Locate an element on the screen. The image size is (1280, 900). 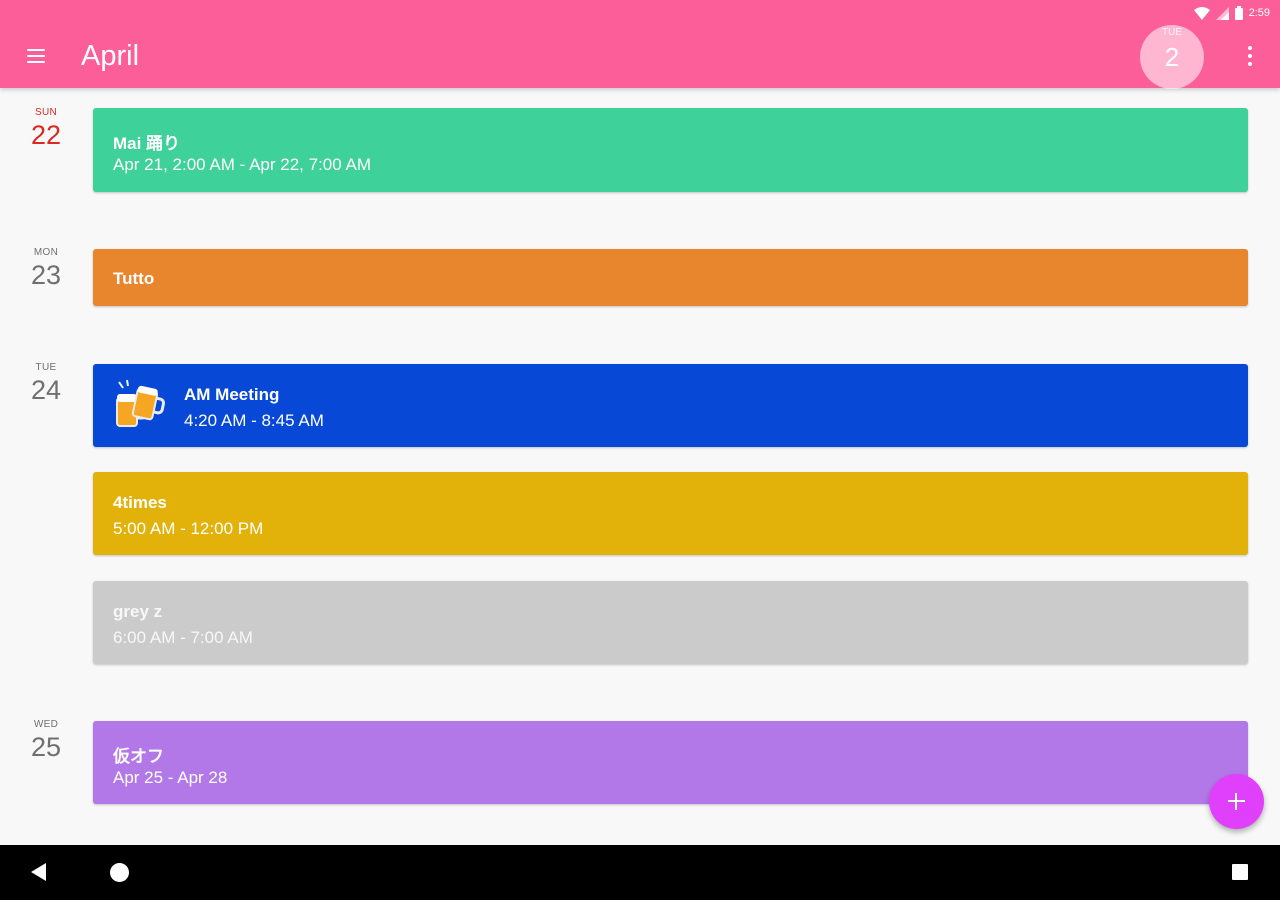
battery-icon is located at coordinates (1238, 13).